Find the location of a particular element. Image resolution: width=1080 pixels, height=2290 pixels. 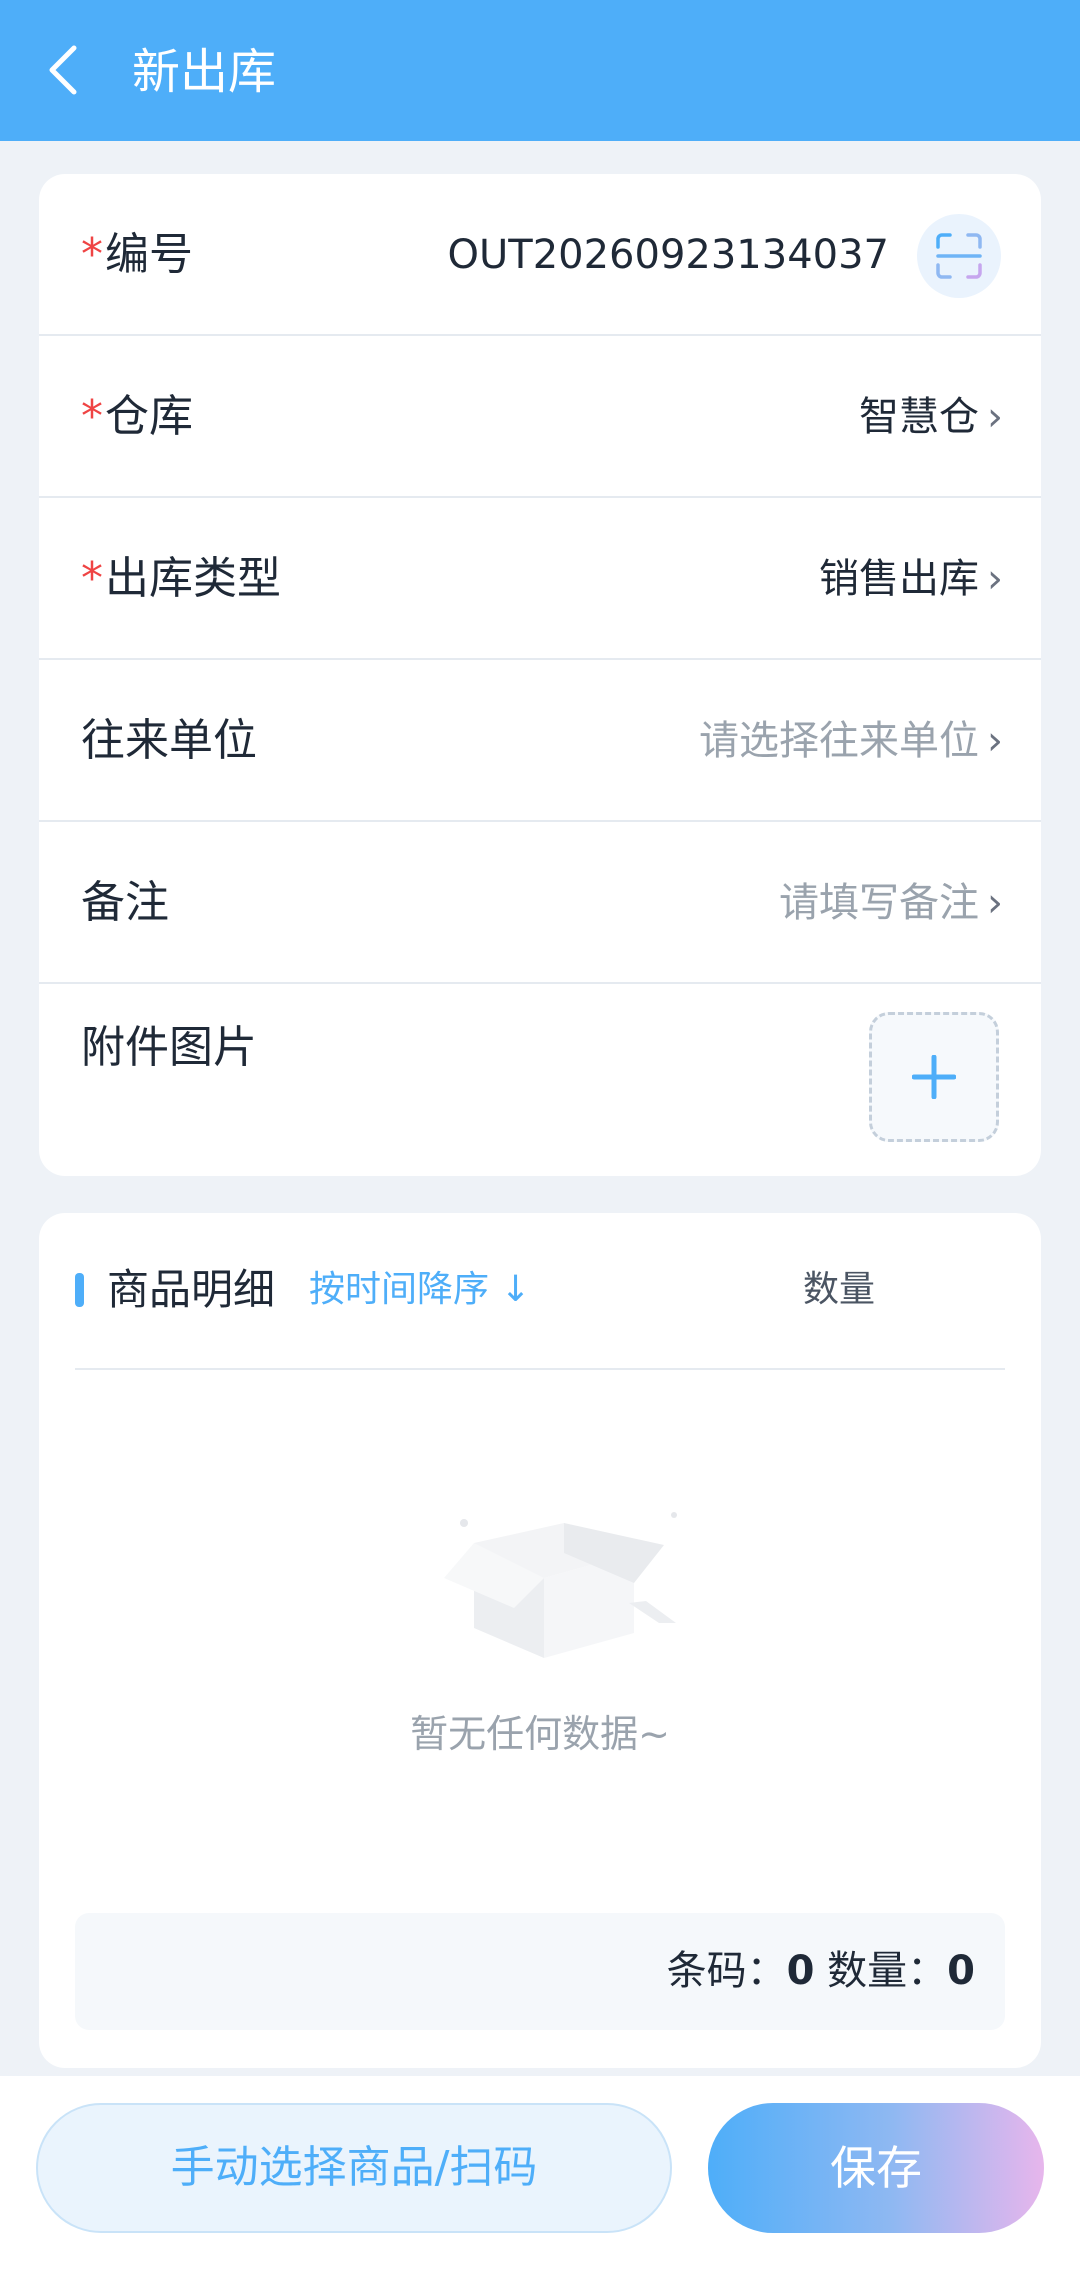

required-mark: * is located at coordinates (92, 254).